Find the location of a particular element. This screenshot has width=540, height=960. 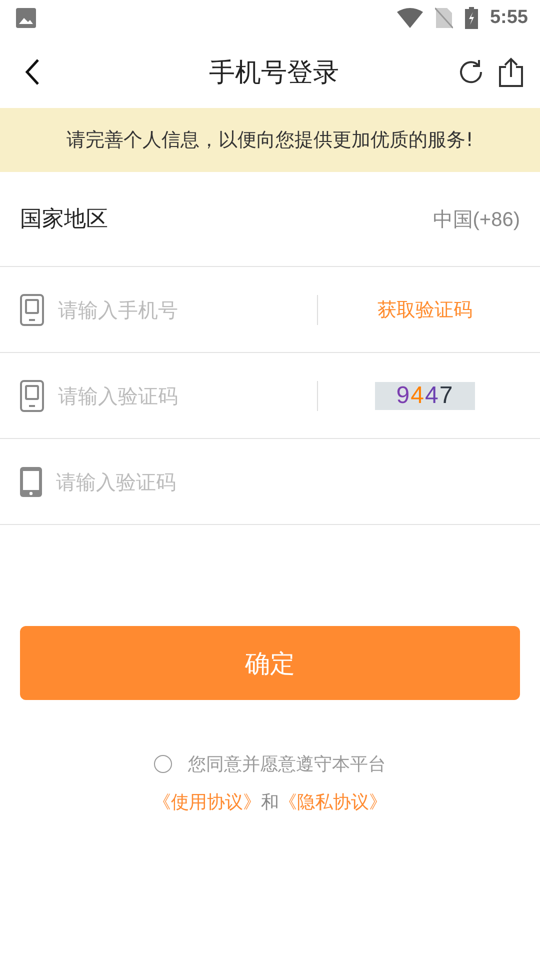

captcha-image: 9447 is located at coordinates (425, 396).